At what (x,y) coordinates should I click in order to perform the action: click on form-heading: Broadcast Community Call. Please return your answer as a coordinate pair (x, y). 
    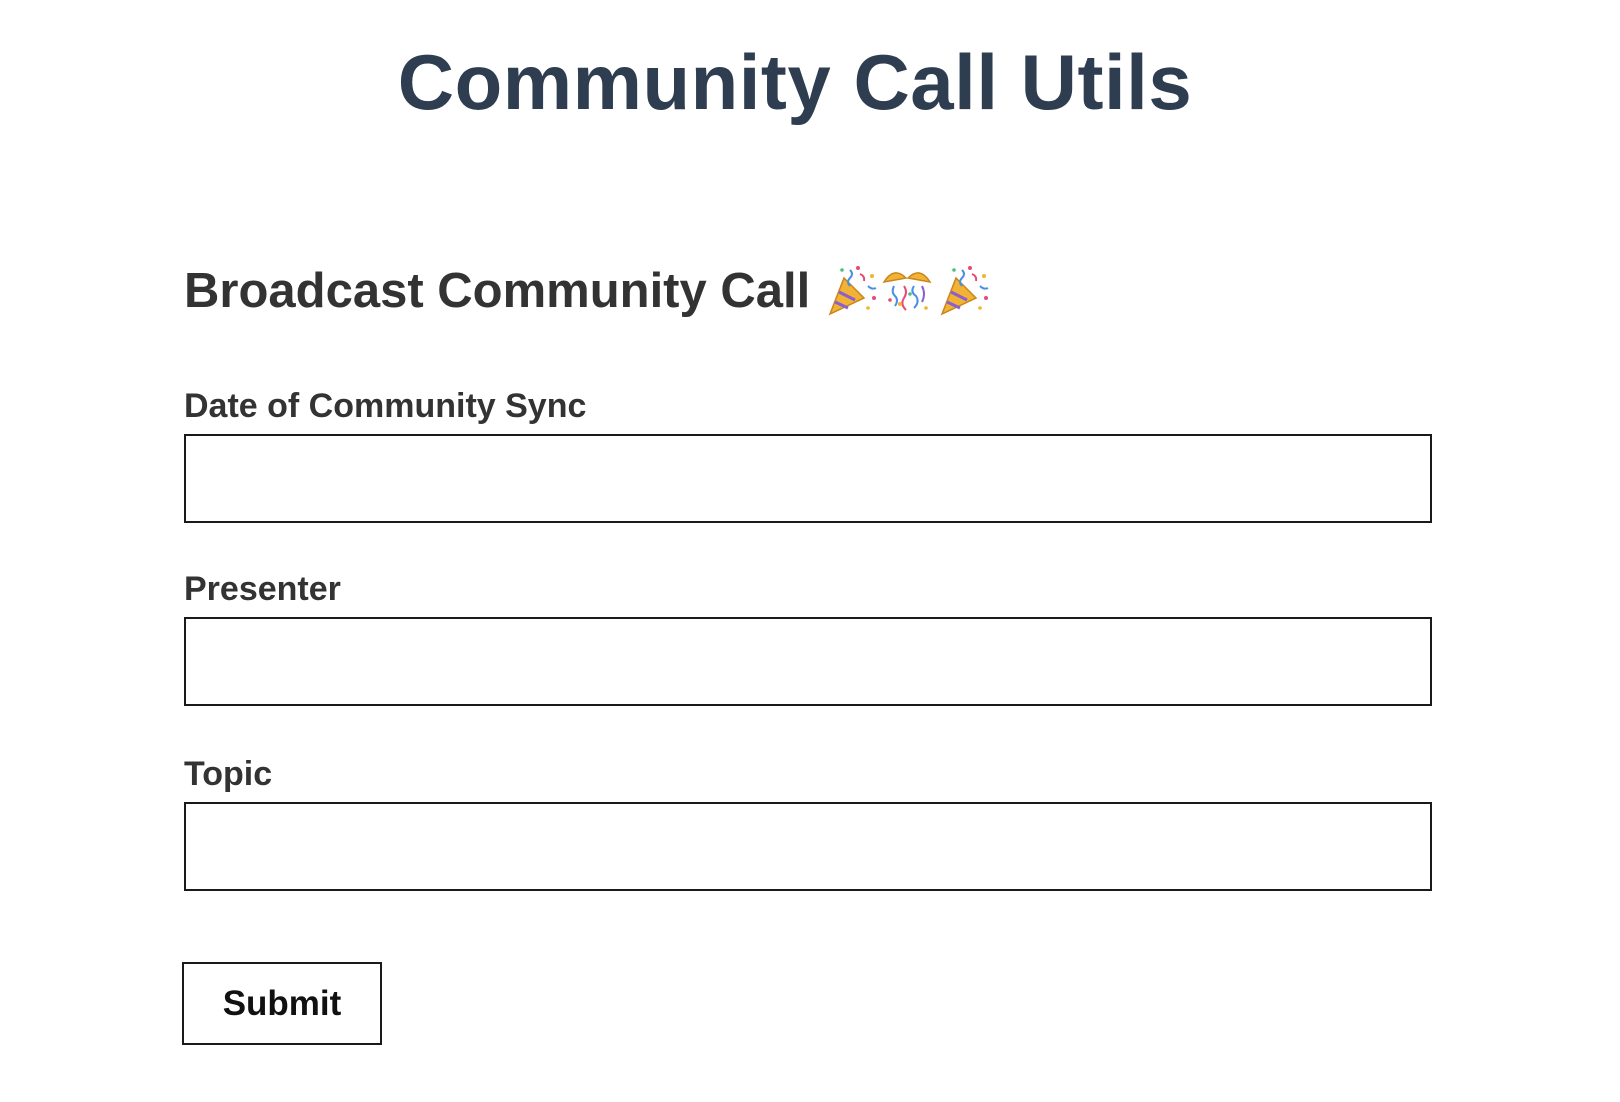
    Looking at the image, I should click on (587, 291).